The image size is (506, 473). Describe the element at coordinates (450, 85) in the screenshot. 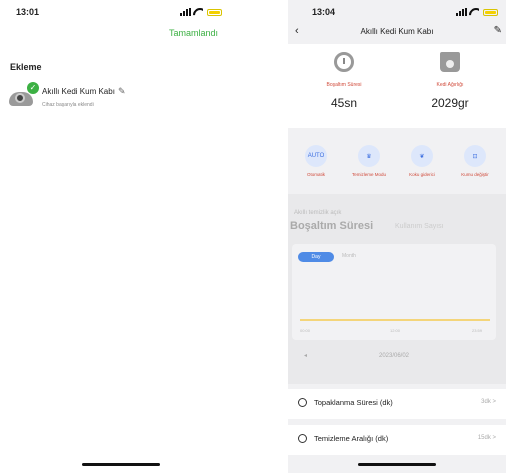

I see `stat-label: Kedi Ağırlığı` at that location.